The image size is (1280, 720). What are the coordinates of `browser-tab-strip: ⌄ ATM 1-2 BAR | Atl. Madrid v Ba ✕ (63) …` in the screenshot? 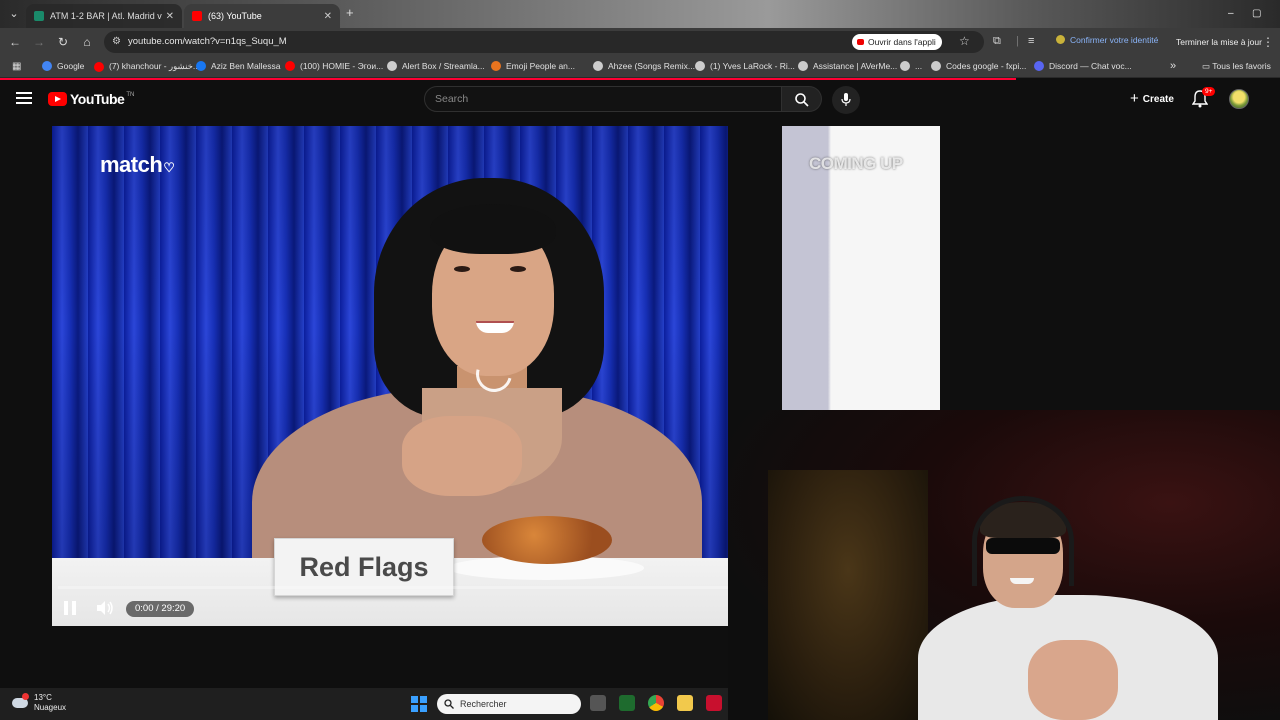 It's located at (640, 14).